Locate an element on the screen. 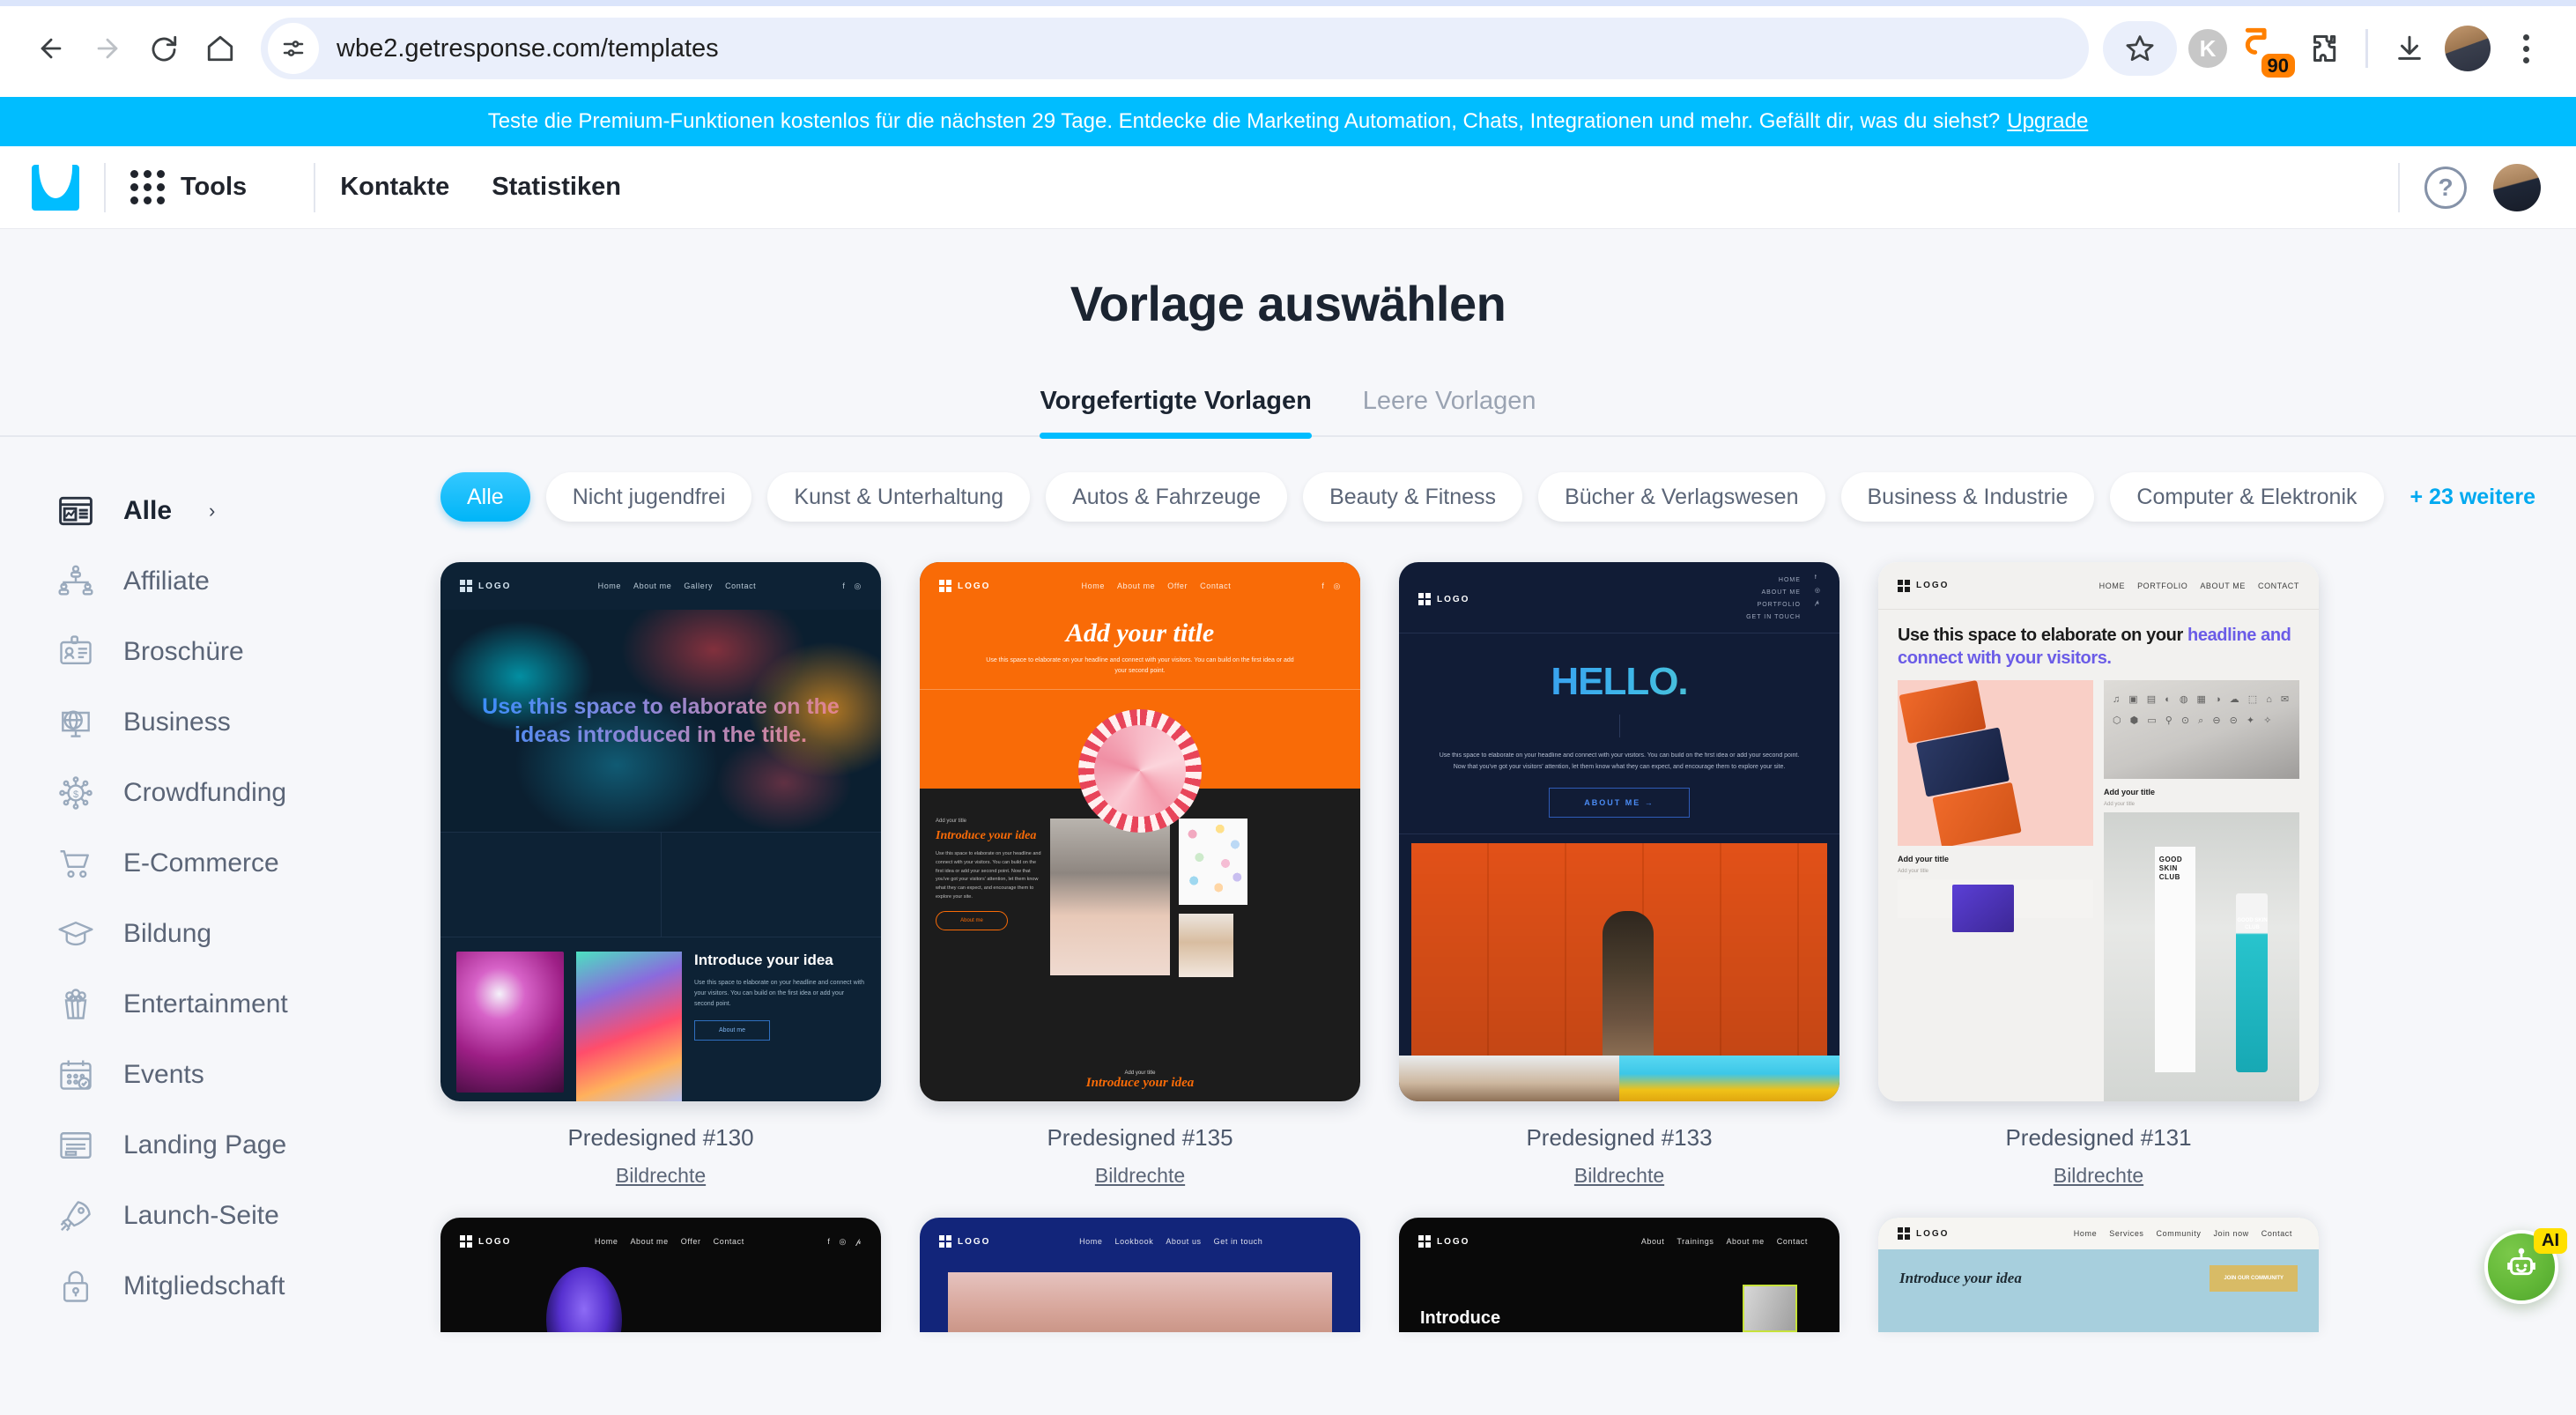 The height and width of the screenshot is (1415, 2576). template-cta-button: ABOUT ME → is located at coordinates (1620, 802).